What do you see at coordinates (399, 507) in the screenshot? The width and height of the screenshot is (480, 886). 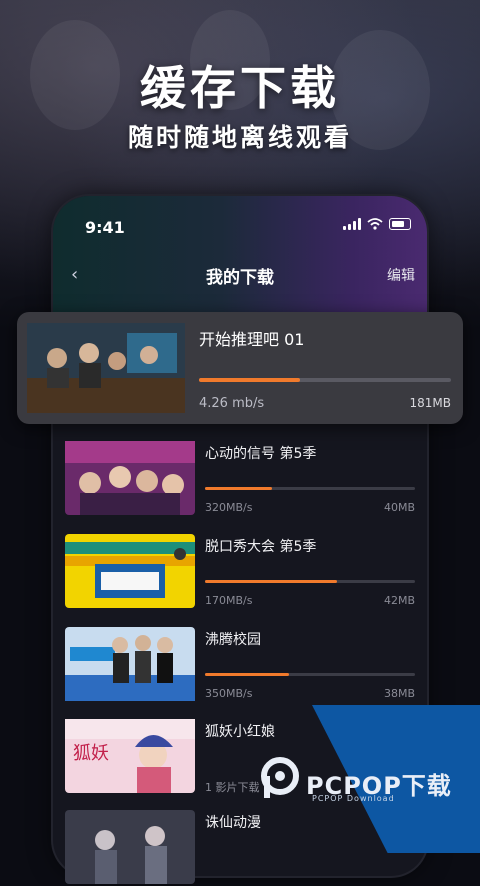 I see `download-size: 40MB` at bounding box center [399, 507].